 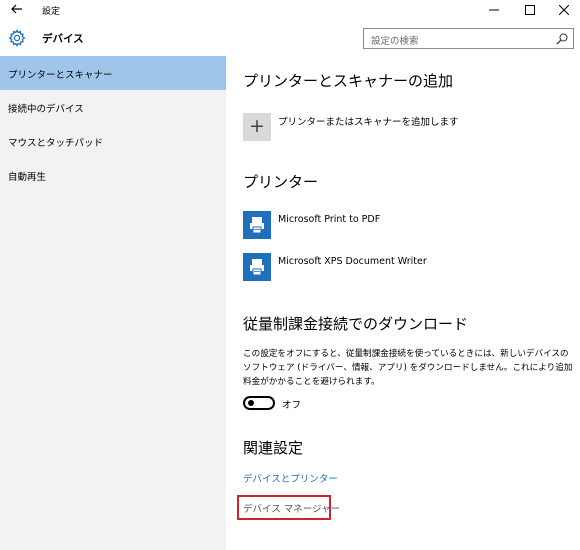 I want to click on sidebar-item-printers-scanners: プリンターとスキャナー, so click(x=113, y=73).